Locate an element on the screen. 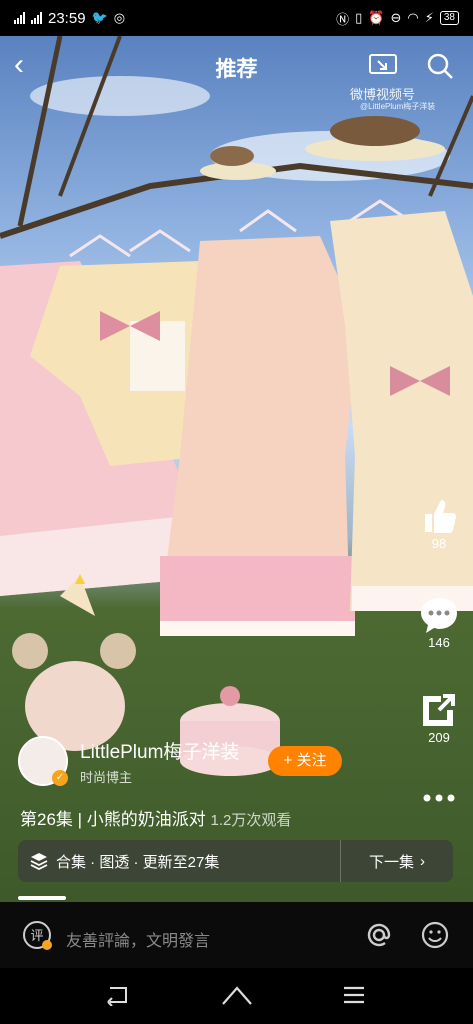 Image resolution: width=473 pixels, height=1024 pixels. avatar: ✓ is located at coordinates (43, 761).